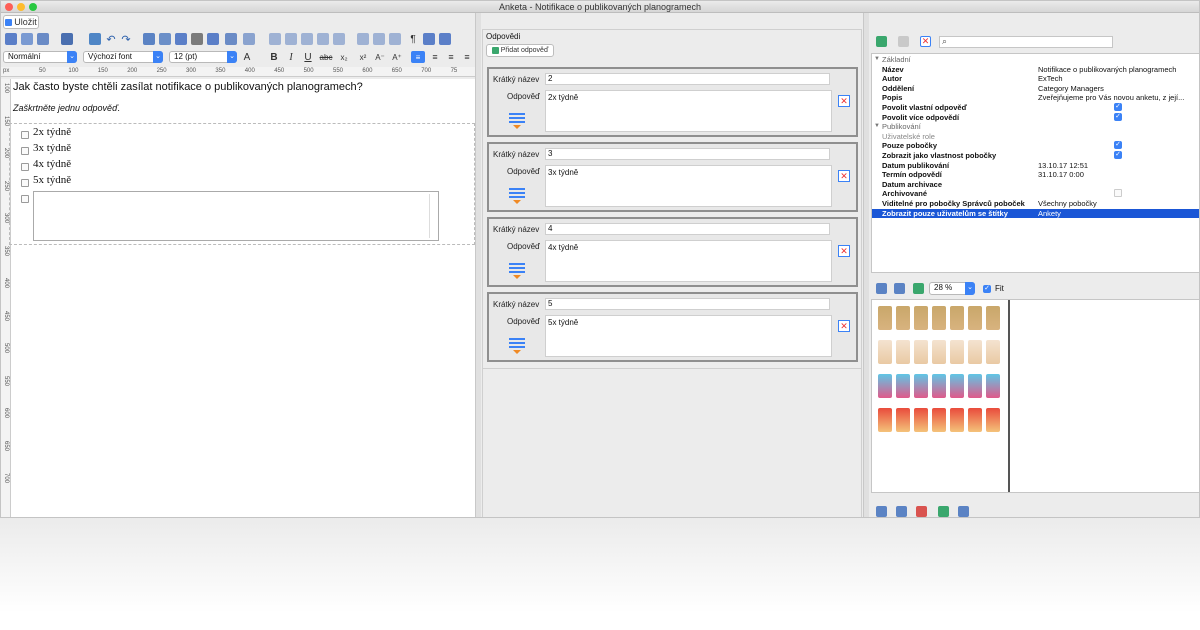 Image resolution: width=1200 pixels, height=630 pixels. Describe the element at coordinates (231, 39) in the screenshot. I see `grid-icon` at that location.